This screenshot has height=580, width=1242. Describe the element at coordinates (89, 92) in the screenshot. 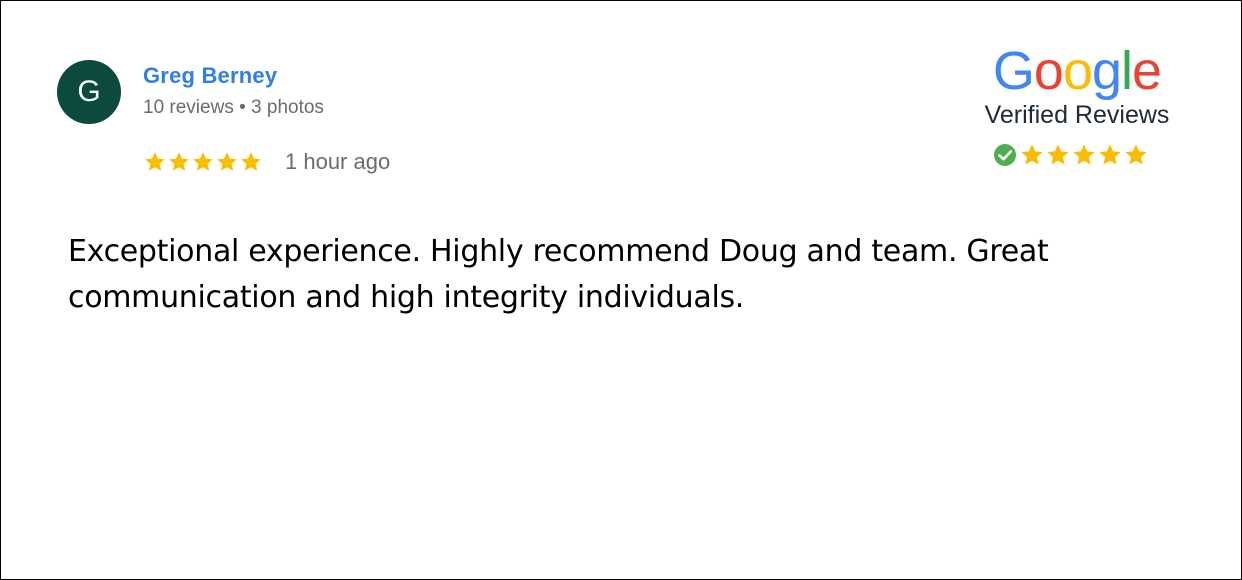

I see `avatar: G` at that location.